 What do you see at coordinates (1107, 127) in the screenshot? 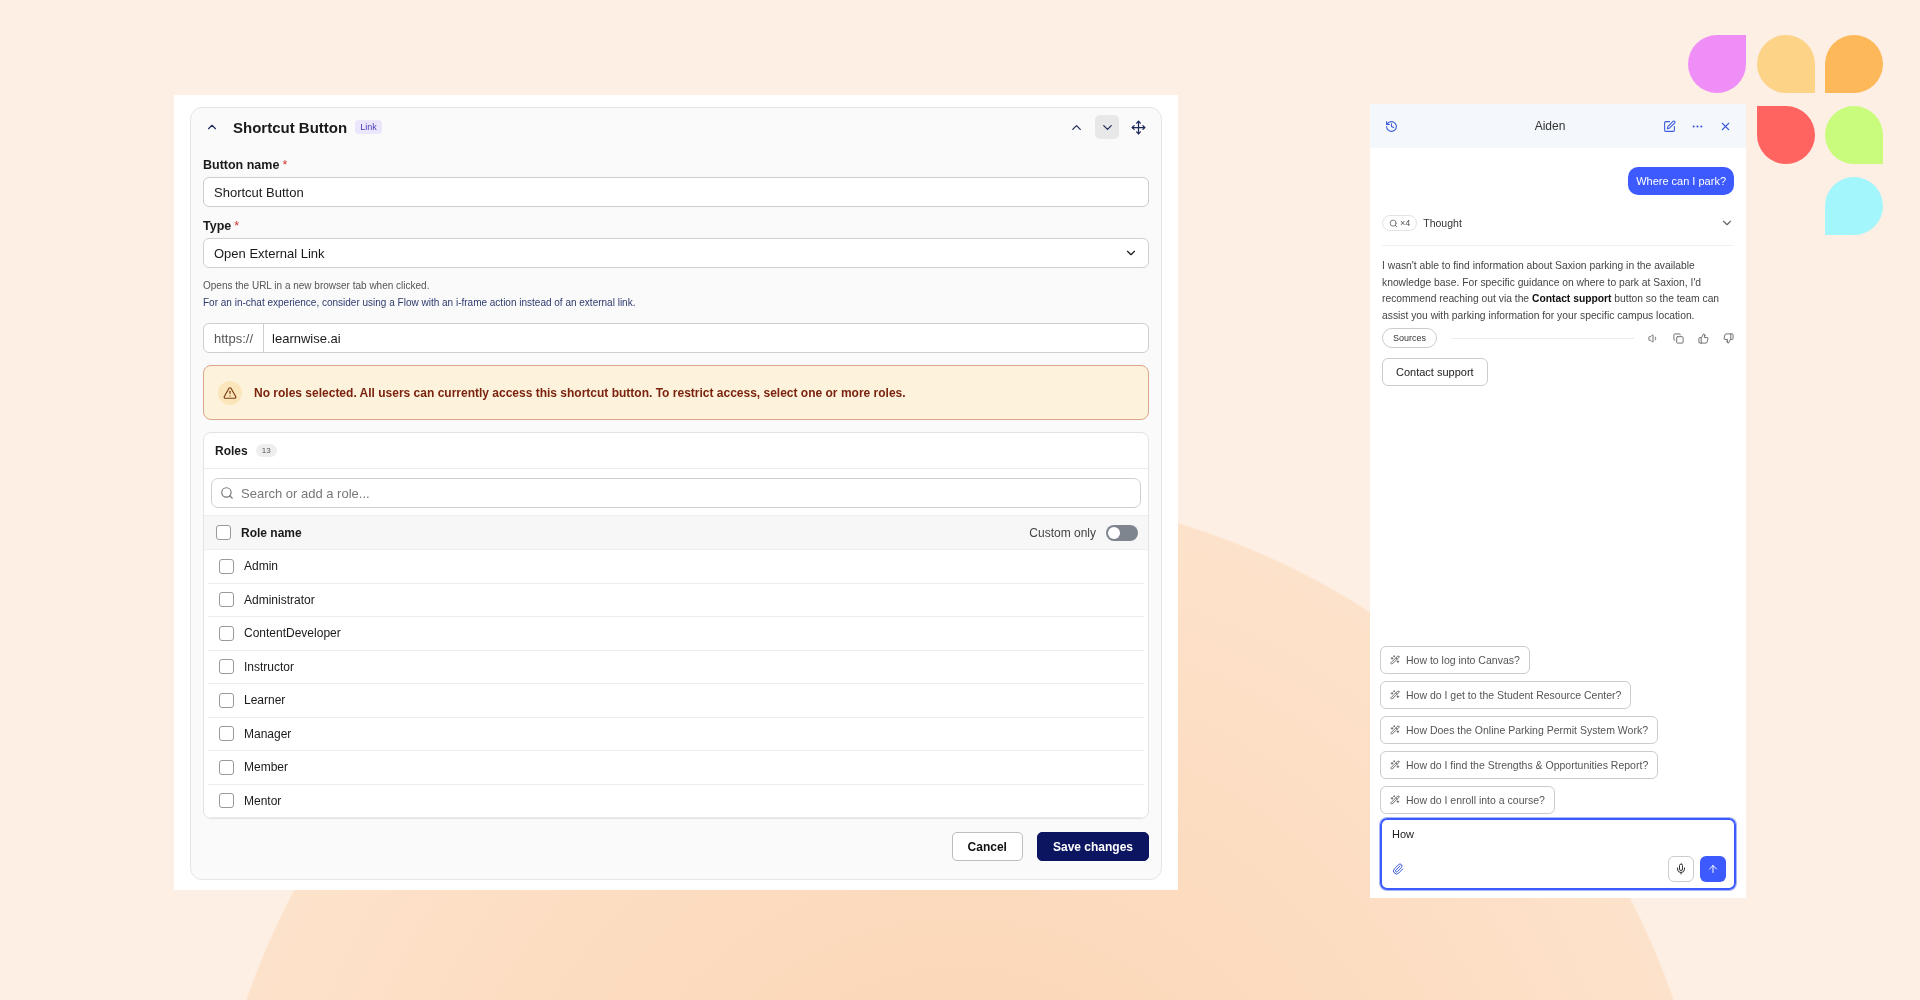
I see `move-down-button` at bounding box center [1107, 127].